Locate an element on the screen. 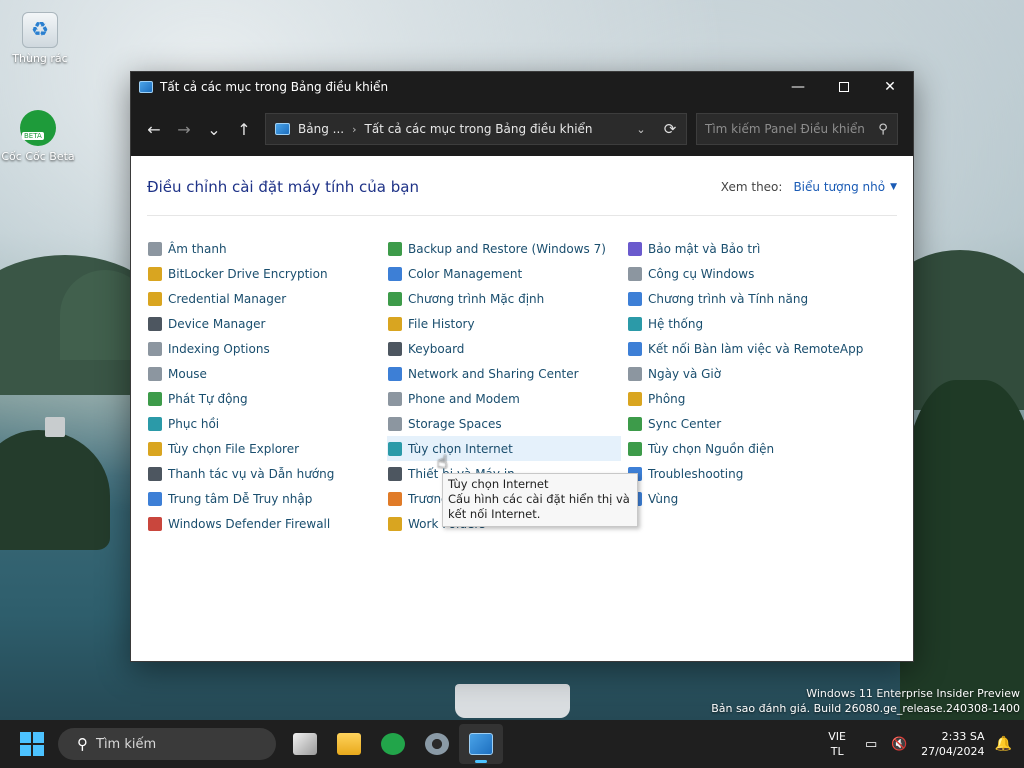 The image size is (1024, 768). control-panel-item: Tùy chọn Internet is located at coordinates (504, 448).